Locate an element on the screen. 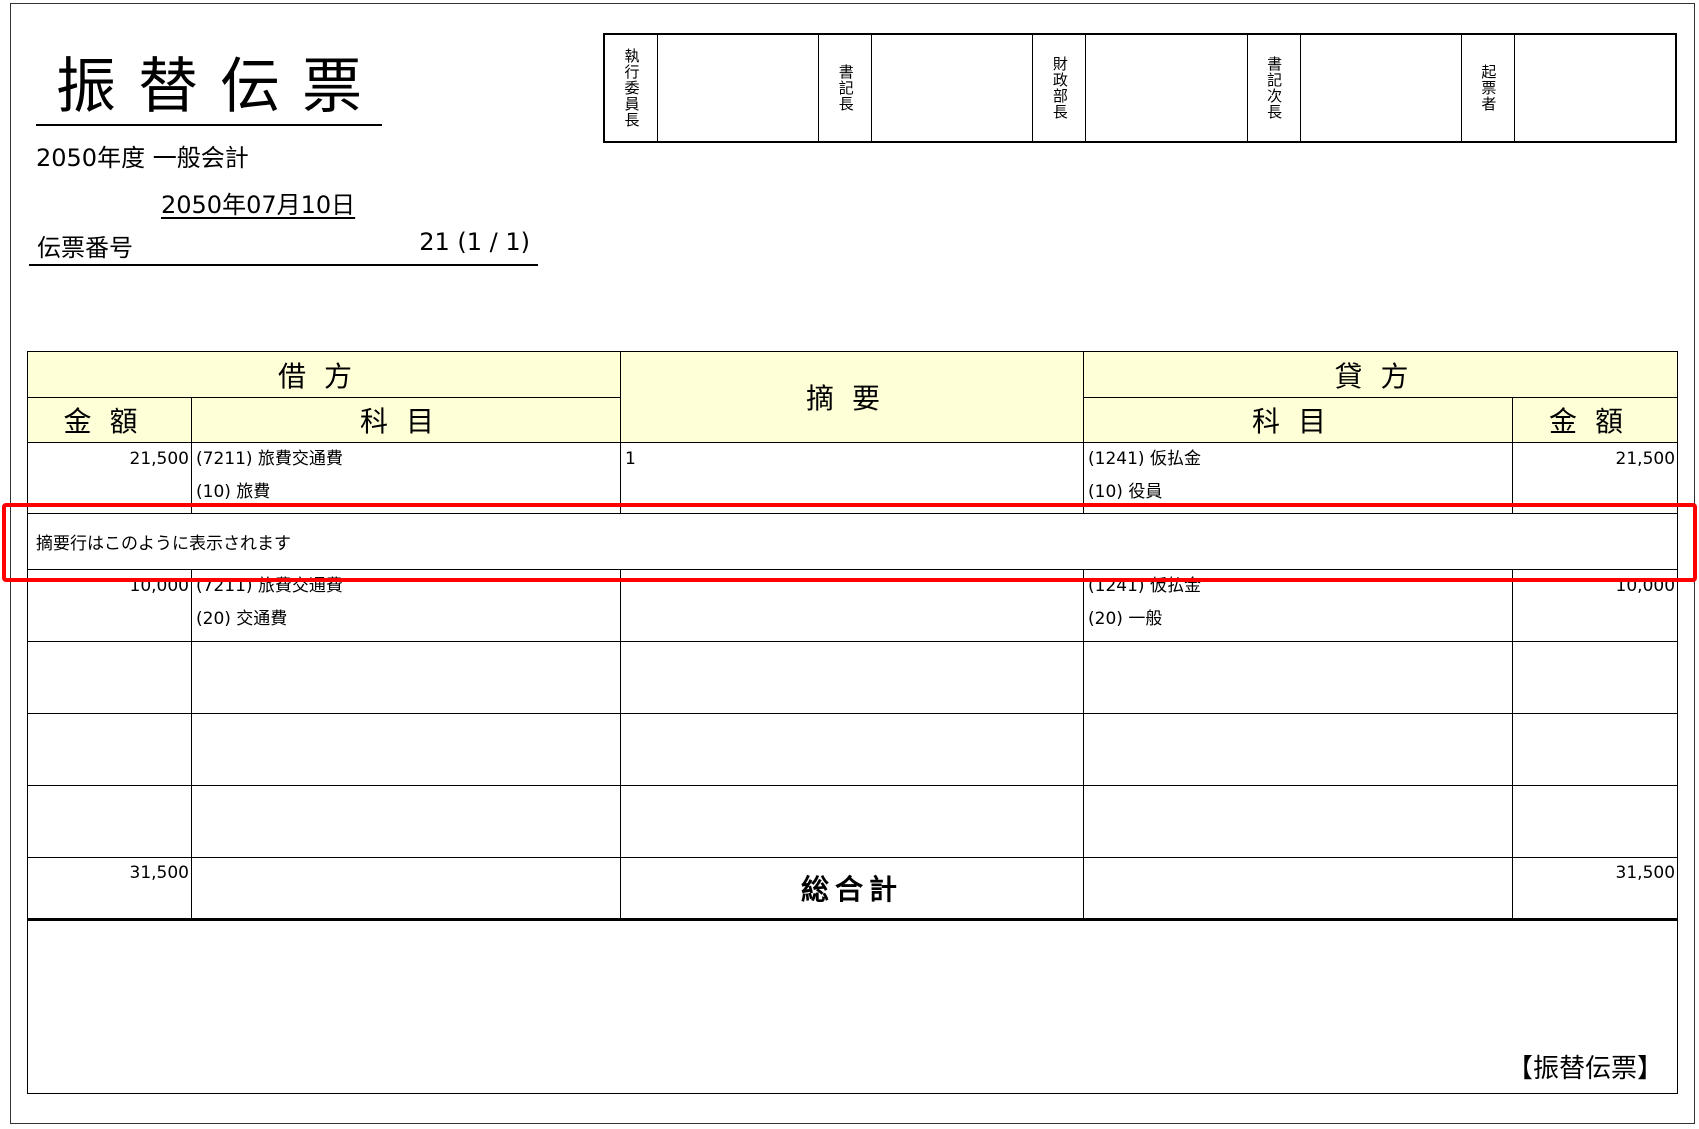  stamp-label: 財政部長 is located at coordinates (1060, 88).